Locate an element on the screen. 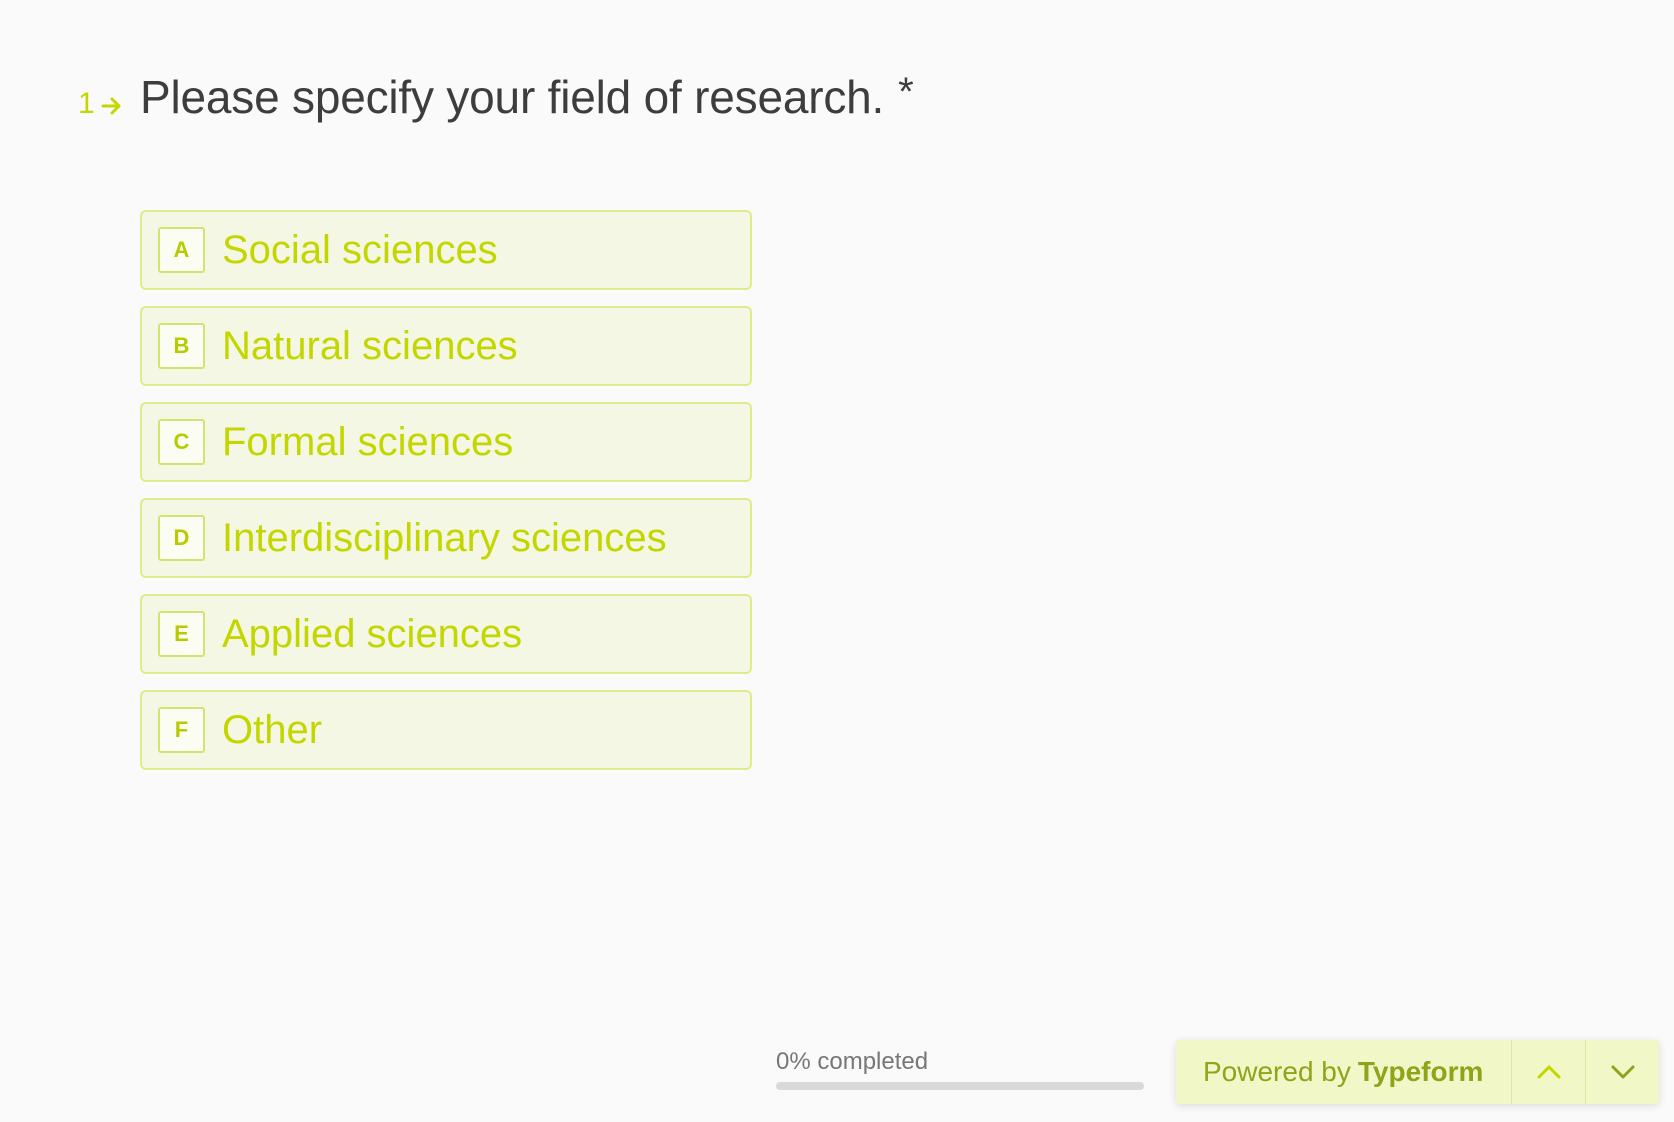 The image size is (1674, 1122). chevron-down-icon is located at coordinates (1623, 1072).